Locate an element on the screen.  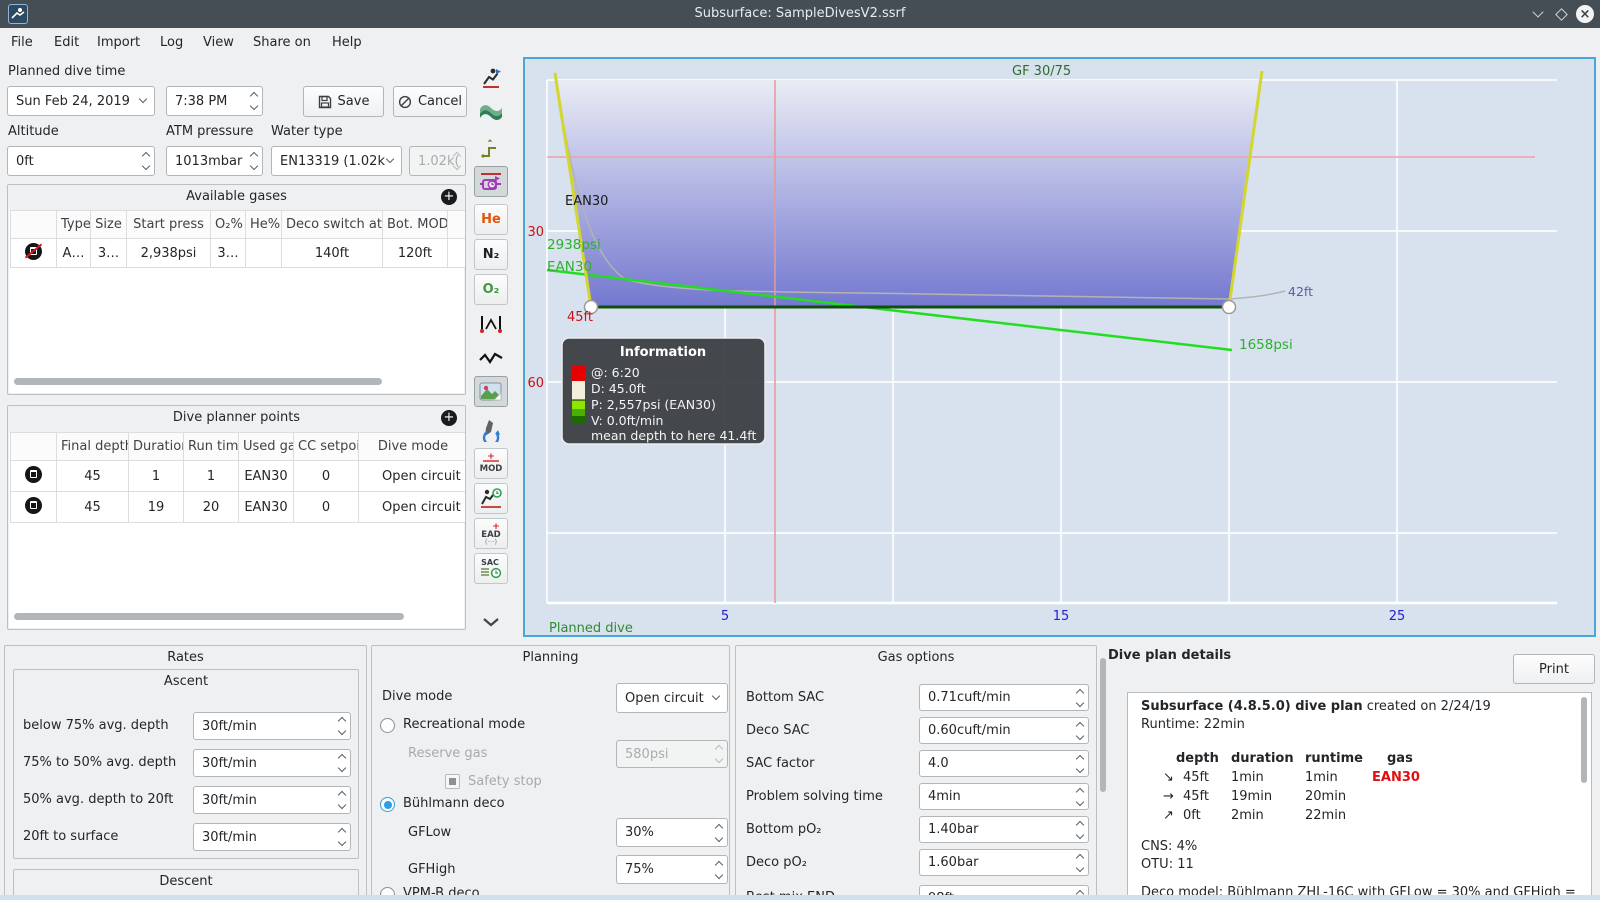
toolbar-o2-toggle: O₂ is located at coordinates (491, 289).